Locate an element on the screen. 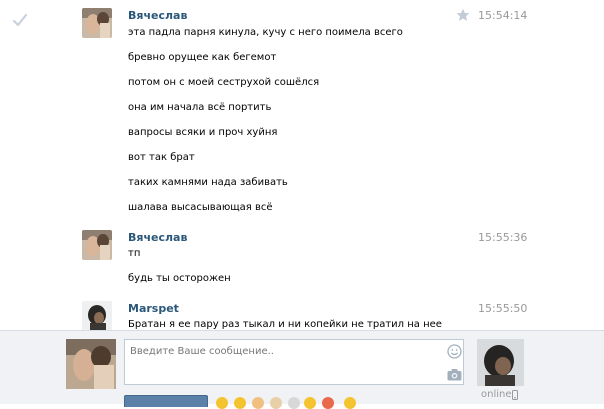 This screenshot has height=409, width=604. my-avatar is located at coordinates (91, 364).